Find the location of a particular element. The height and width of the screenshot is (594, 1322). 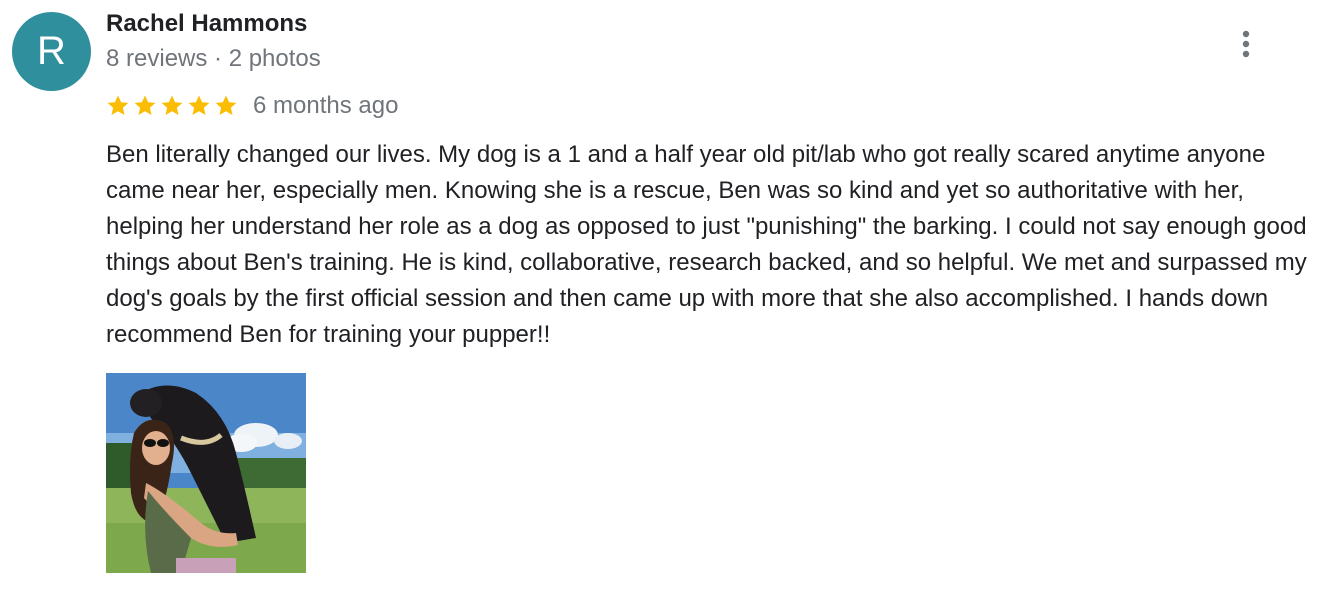

more-options-button is located at coordinates (1246, 44).